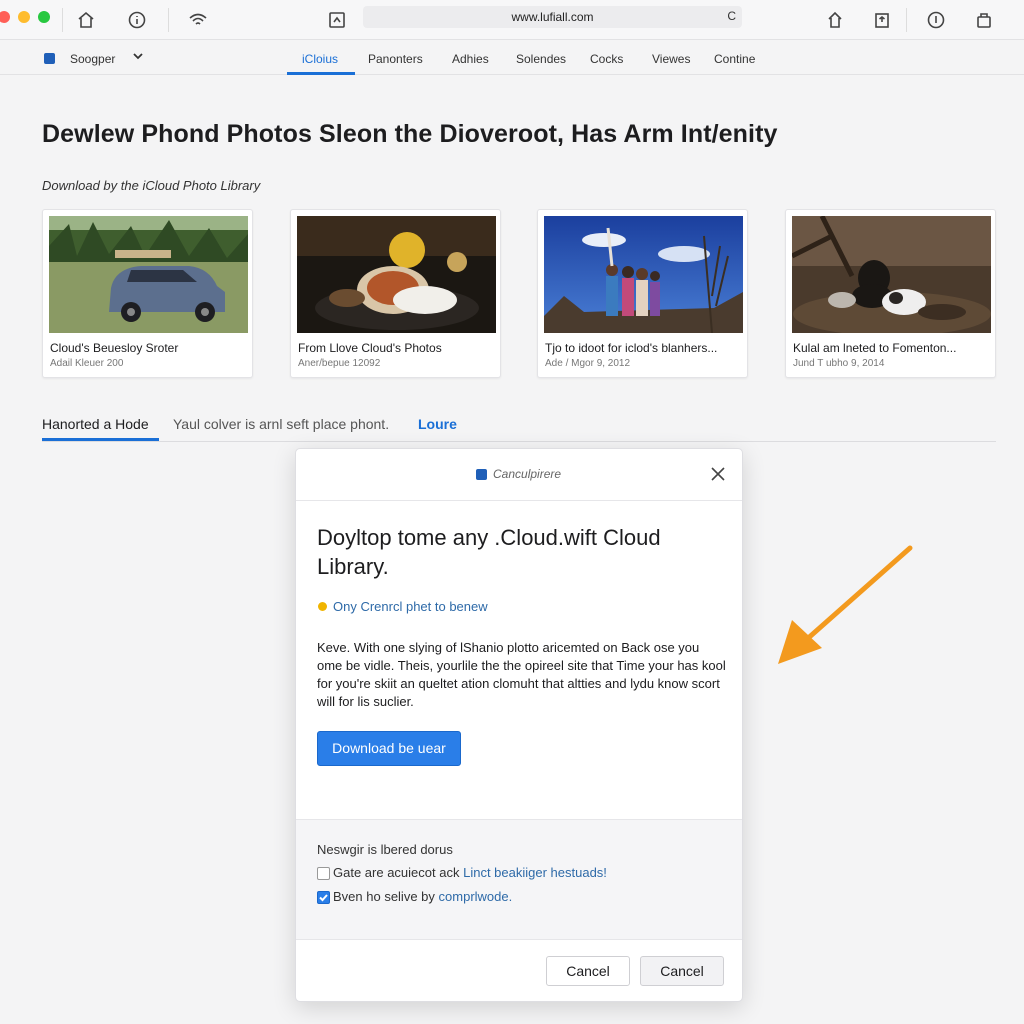 Image resolution: width=1024 pixels, height=1024 pixels. I want to click on car-photo, so click(148, 274).